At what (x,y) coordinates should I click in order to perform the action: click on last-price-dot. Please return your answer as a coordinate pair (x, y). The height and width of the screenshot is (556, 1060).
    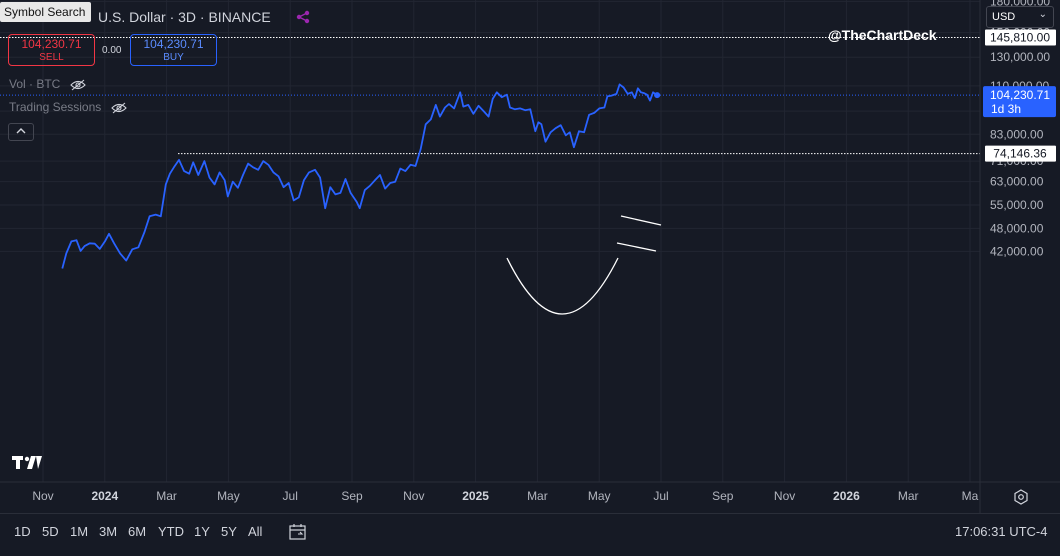
    Looking at the image, I should click on (657, 95).